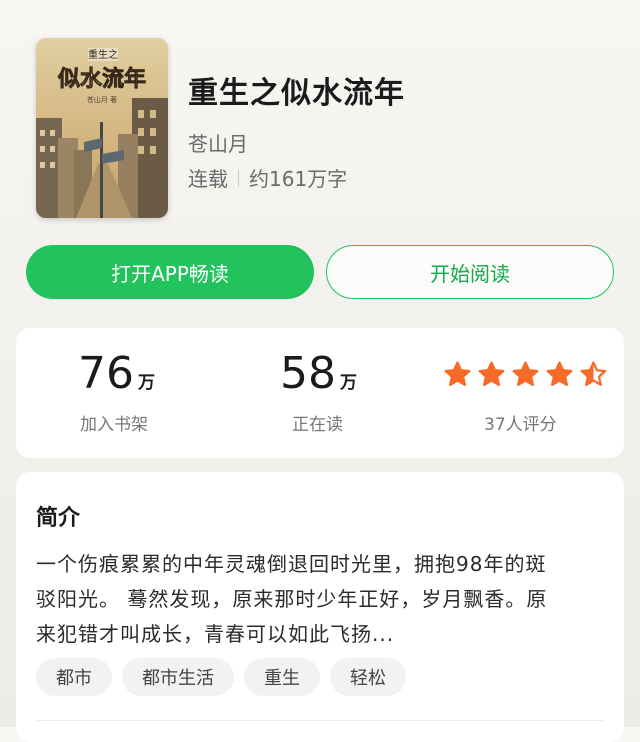  What do you see at coordinates (308, 373) in the screenshot?
I see `reading-count-number: 58` at bounding box center [308, 373].